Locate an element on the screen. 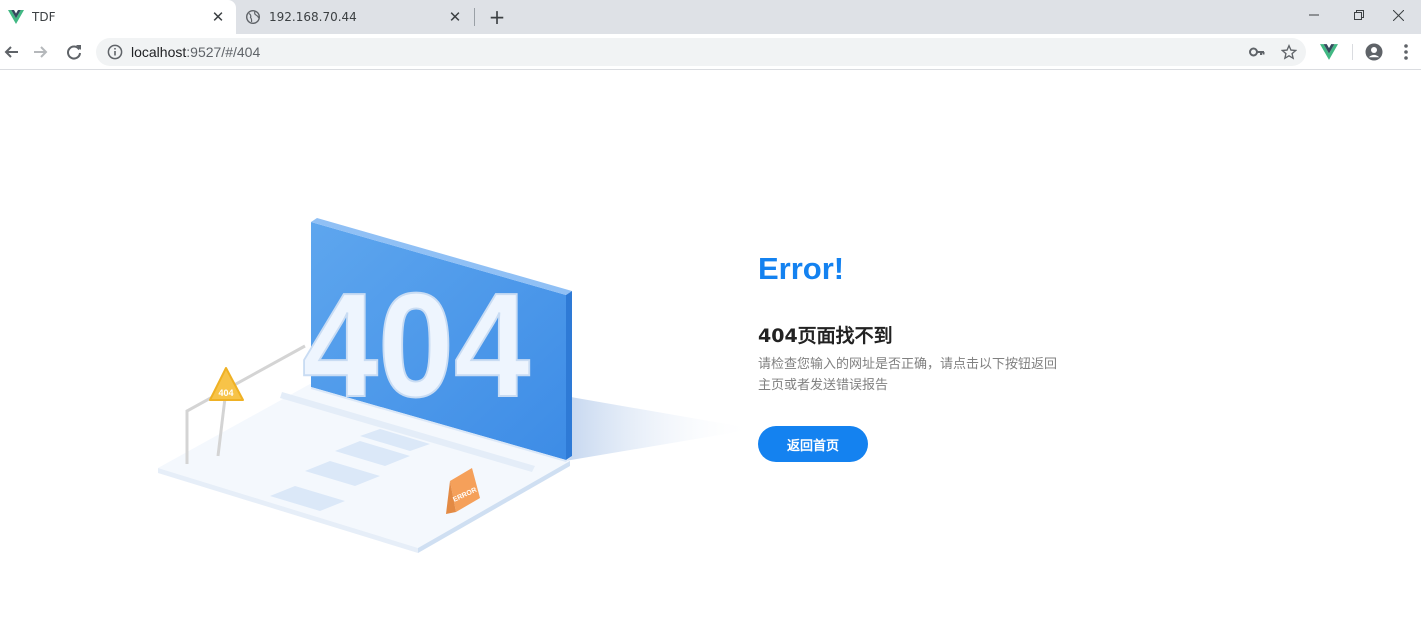 This screenshot has width=1421, height=633. error-headline: 404页面找不到 is located at coordinates (825, 336).